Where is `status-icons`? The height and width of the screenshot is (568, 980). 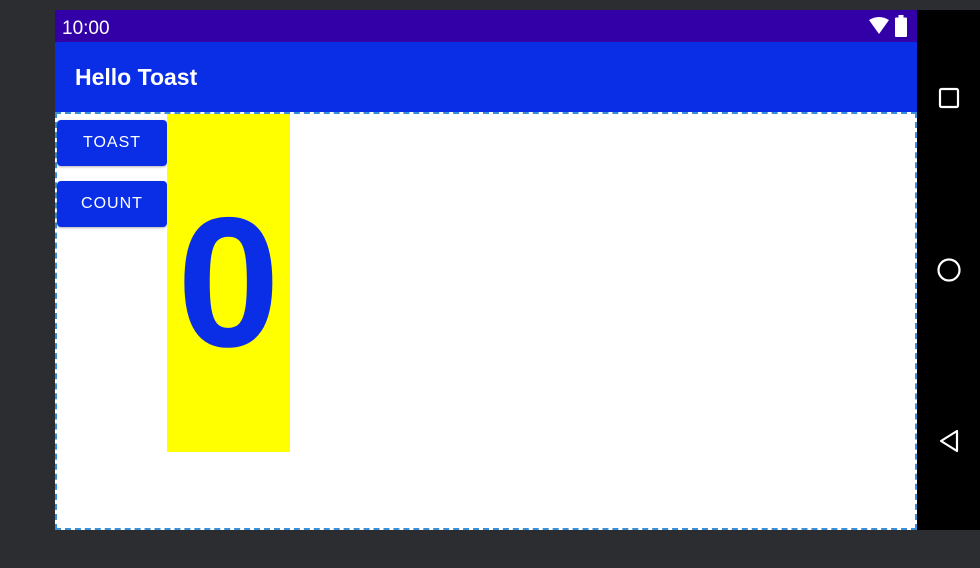
status-icons is located at coordinates (887, 28).